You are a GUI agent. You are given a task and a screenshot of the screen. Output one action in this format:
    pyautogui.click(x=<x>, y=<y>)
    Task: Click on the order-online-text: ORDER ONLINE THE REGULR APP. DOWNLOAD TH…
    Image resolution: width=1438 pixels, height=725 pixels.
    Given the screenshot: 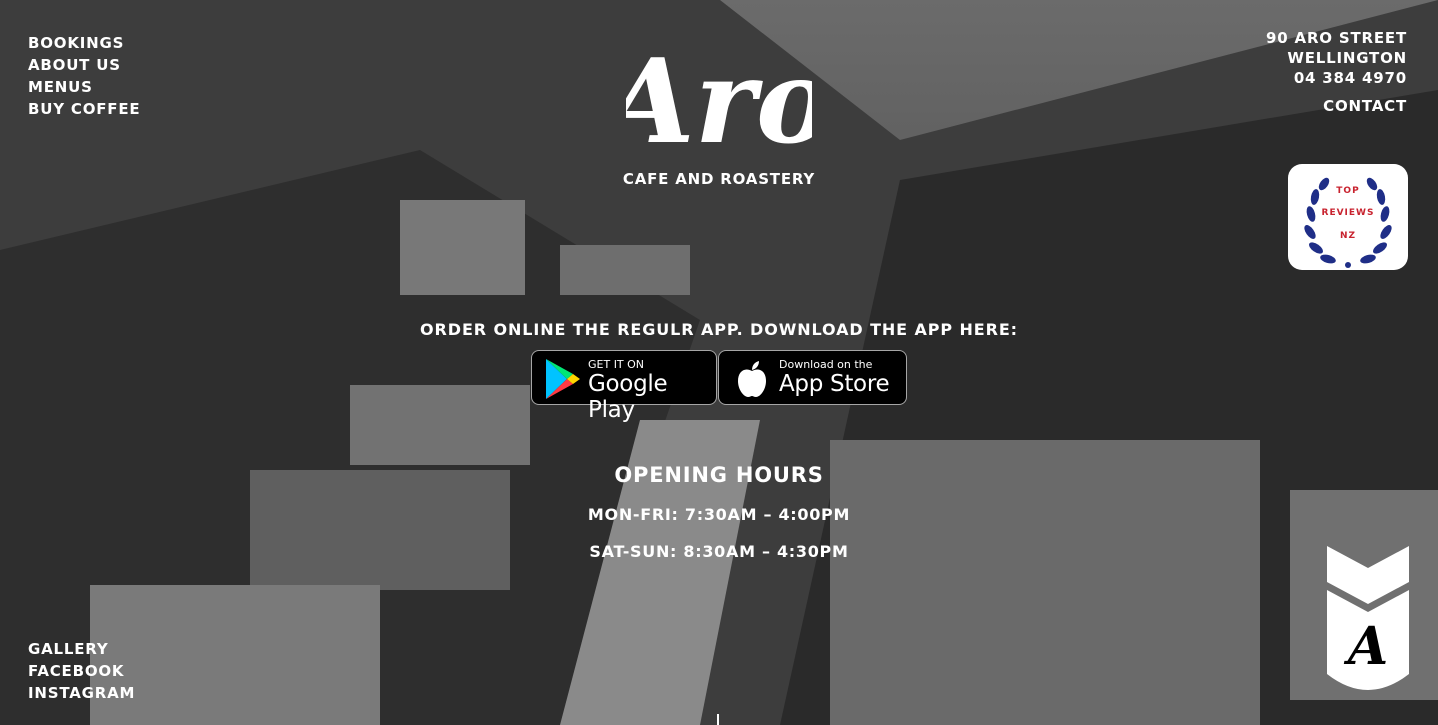 What is the action you would take?
    pyautogui.click(x=719, y=329)
    